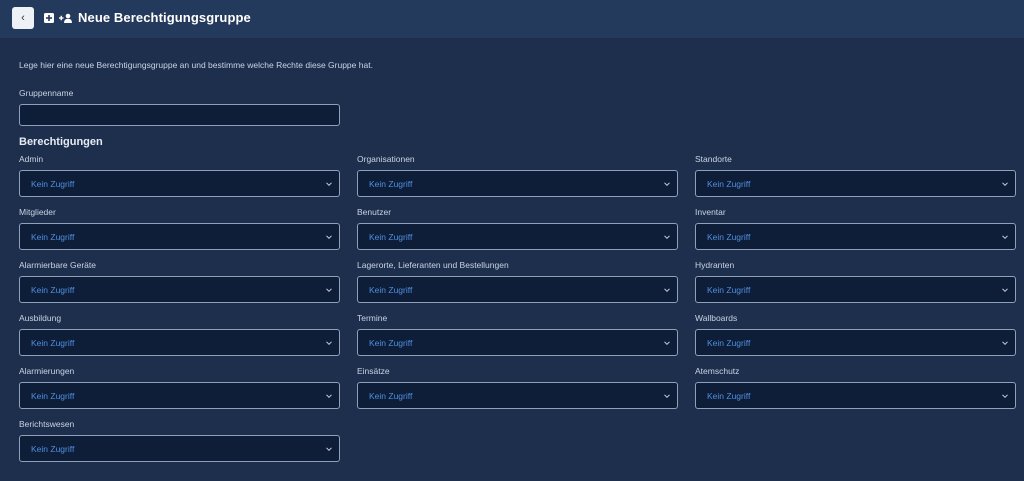 The width and height of the screenshot is (1024, 481). What do you see at coordinates (179, 448) in the screenshot?
I see `permission-select-berichtswesen: Kein Zugriff` at bounding box center [179, 448].